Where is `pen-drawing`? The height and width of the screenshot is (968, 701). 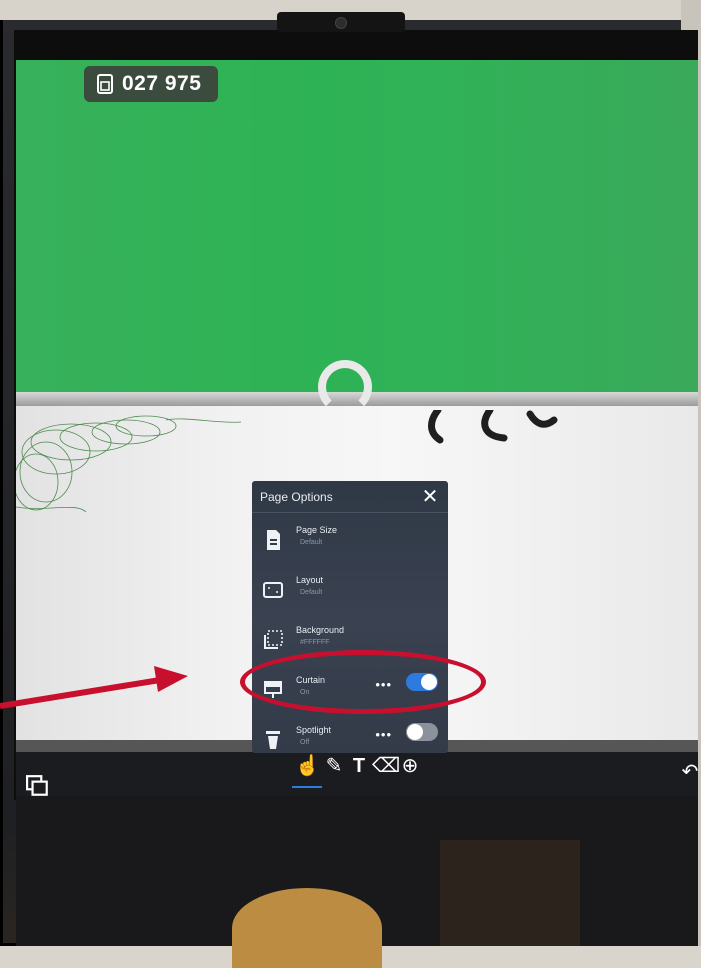
pen-drawing is located at coordinates (129, 464).